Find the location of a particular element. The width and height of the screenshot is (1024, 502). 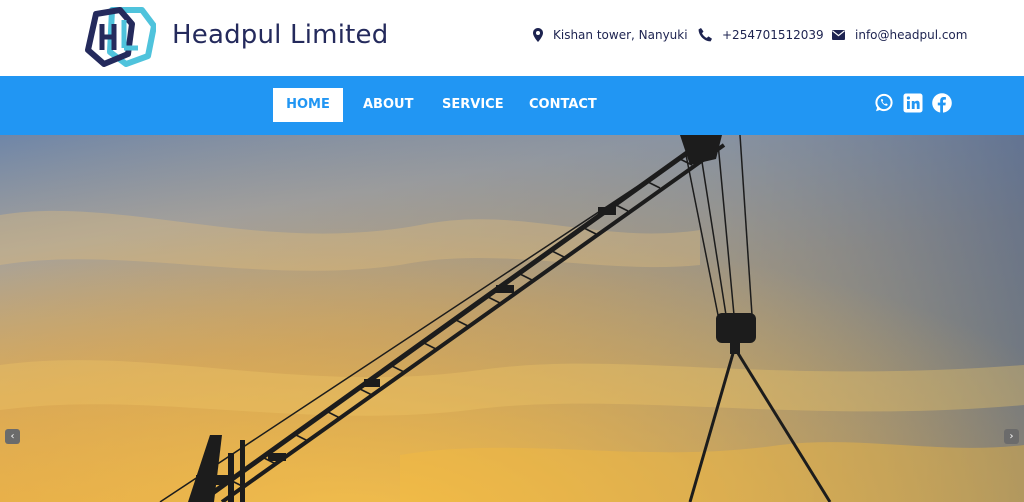

envelope-icon is located at coordinates (838, 35).